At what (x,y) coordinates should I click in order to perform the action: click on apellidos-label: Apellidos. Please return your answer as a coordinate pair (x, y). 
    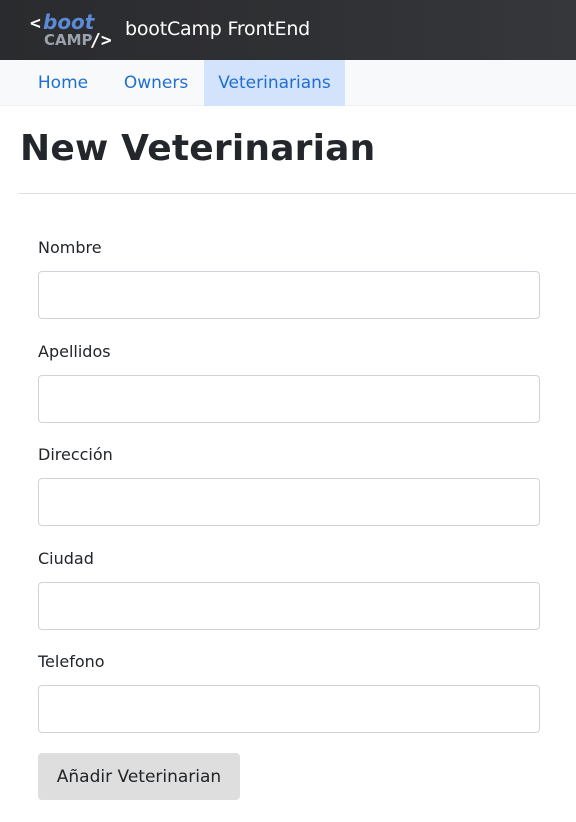
    Looking at the image, I should click on (74, 351).